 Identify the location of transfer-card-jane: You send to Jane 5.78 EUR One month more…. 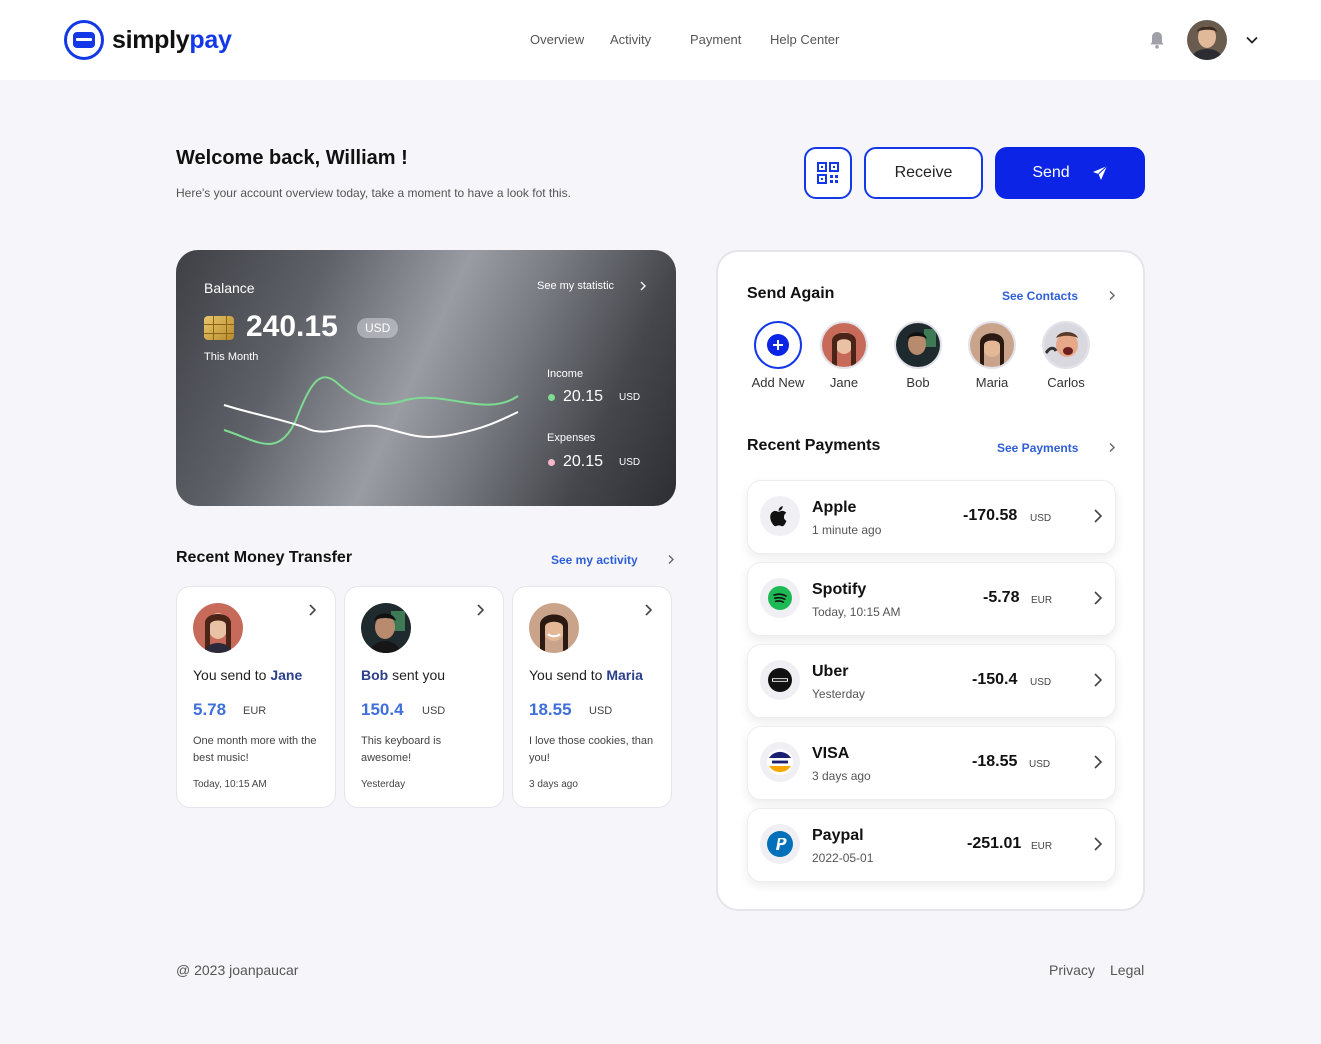
(256, 697).